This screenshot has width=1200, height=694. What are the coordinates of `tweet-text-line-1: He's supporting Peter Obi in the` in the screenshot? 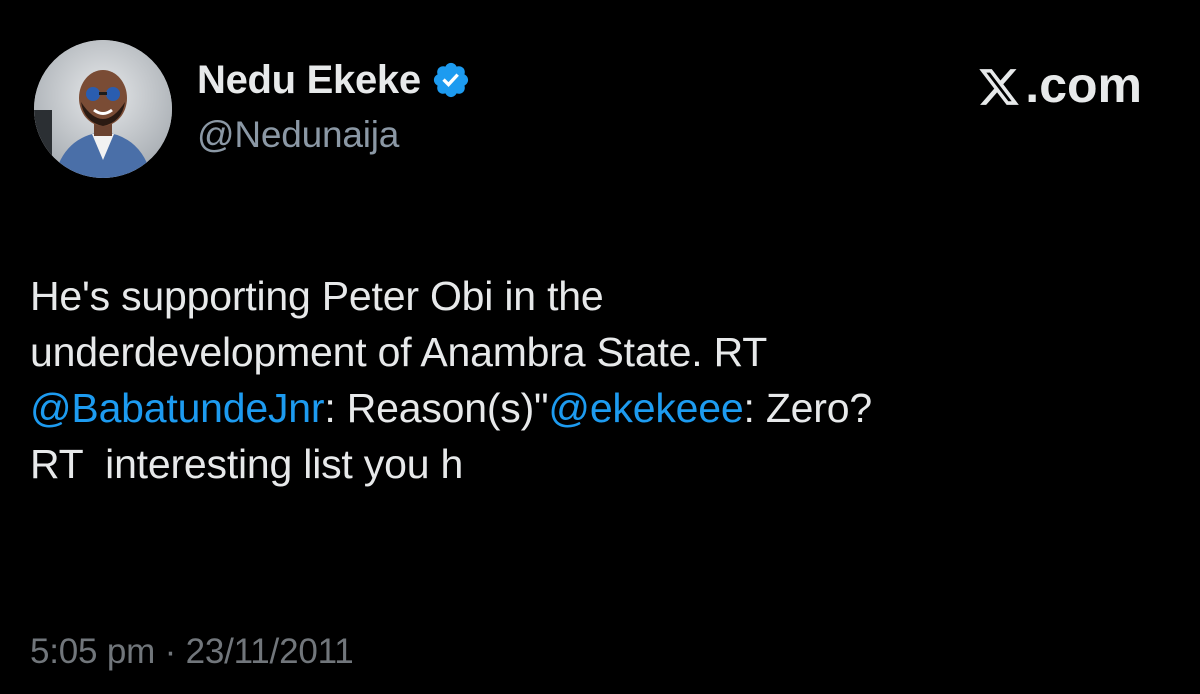 It's located at (317, 296).